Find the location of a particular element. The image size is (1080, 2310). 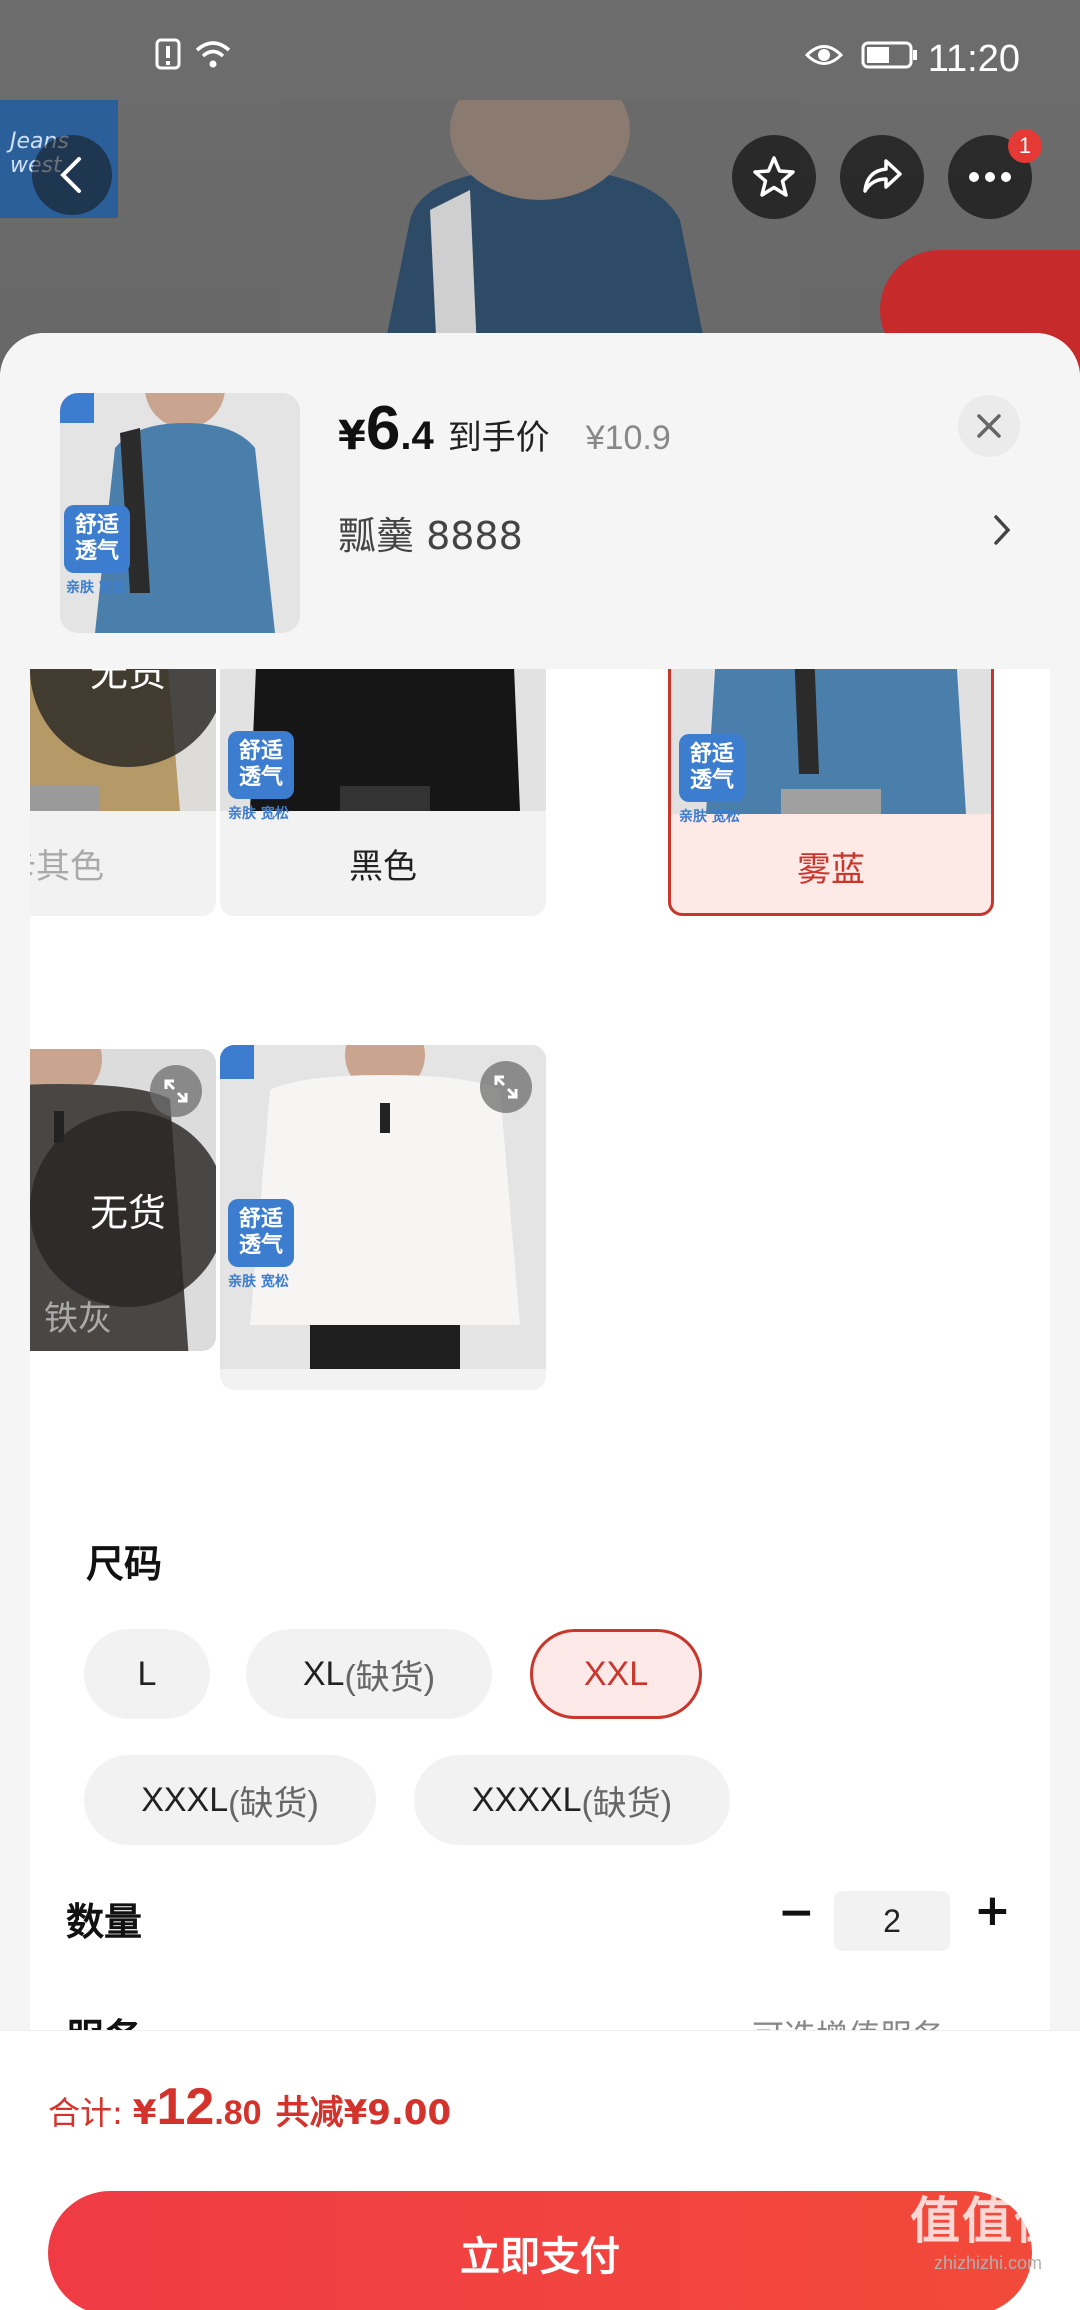

selected-spec: 瓢羹 8888 is located at coordinates (430, 532).